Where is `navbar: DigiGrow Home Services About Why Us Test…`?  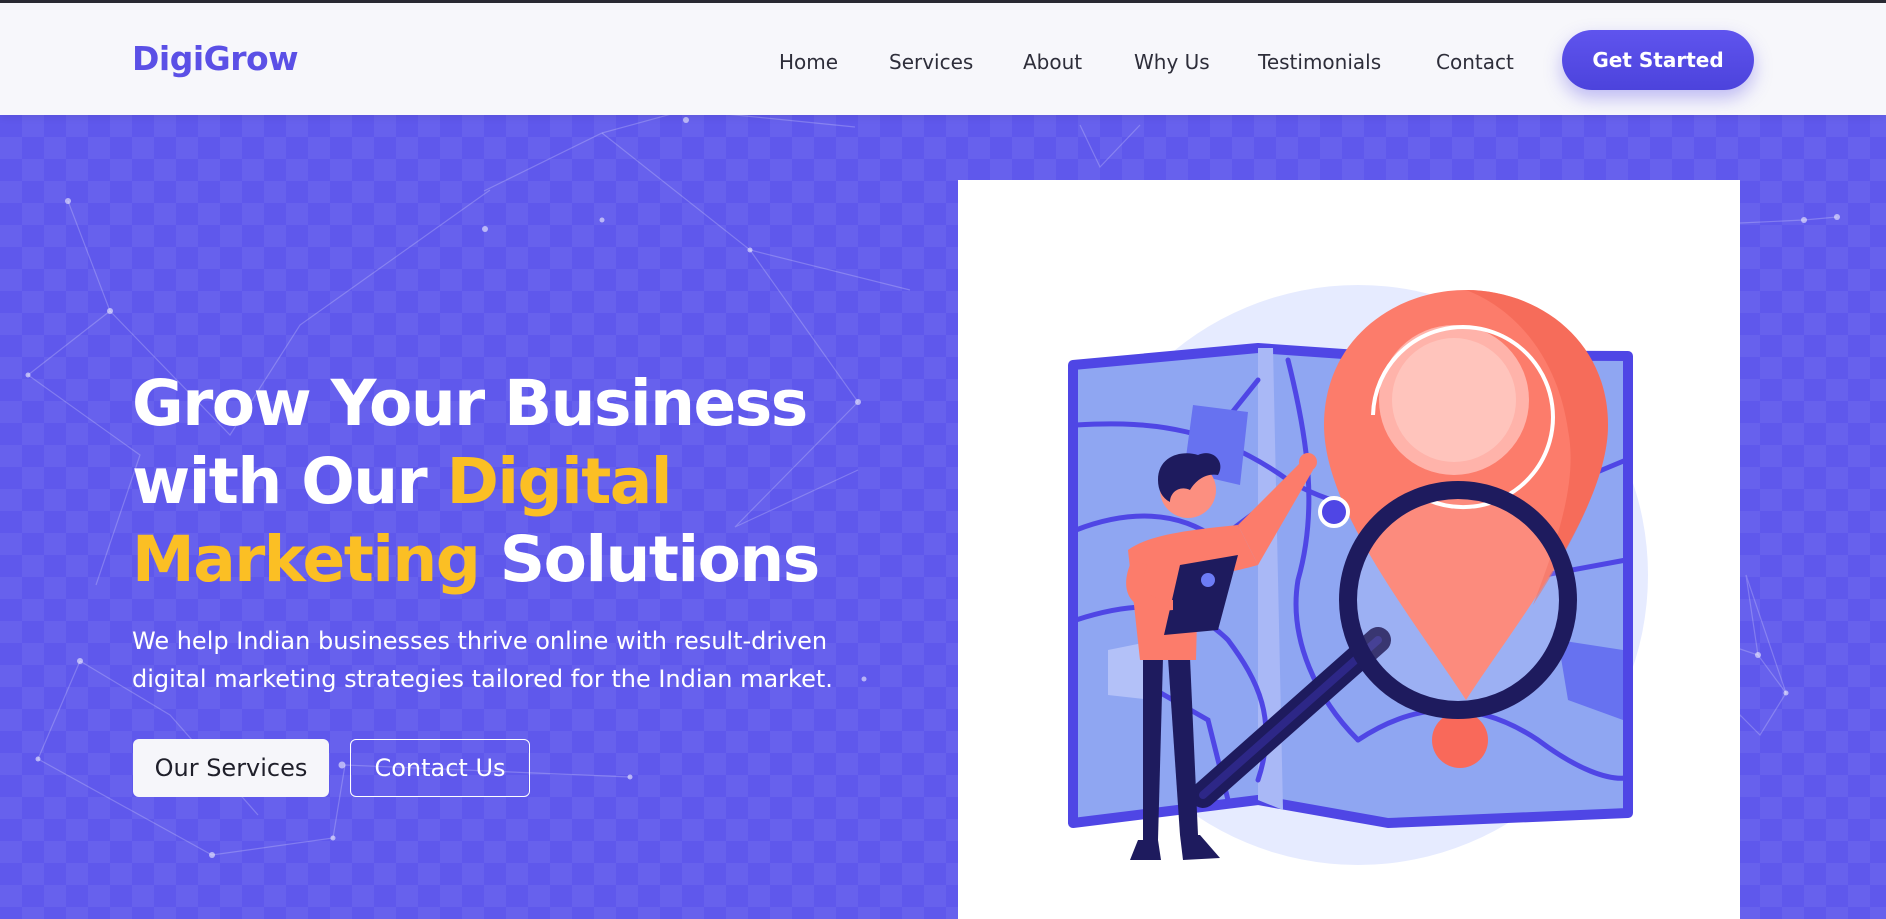
navbar: DigiGrow Home Services About Why Us Test… is located at coordinates (943, 59).